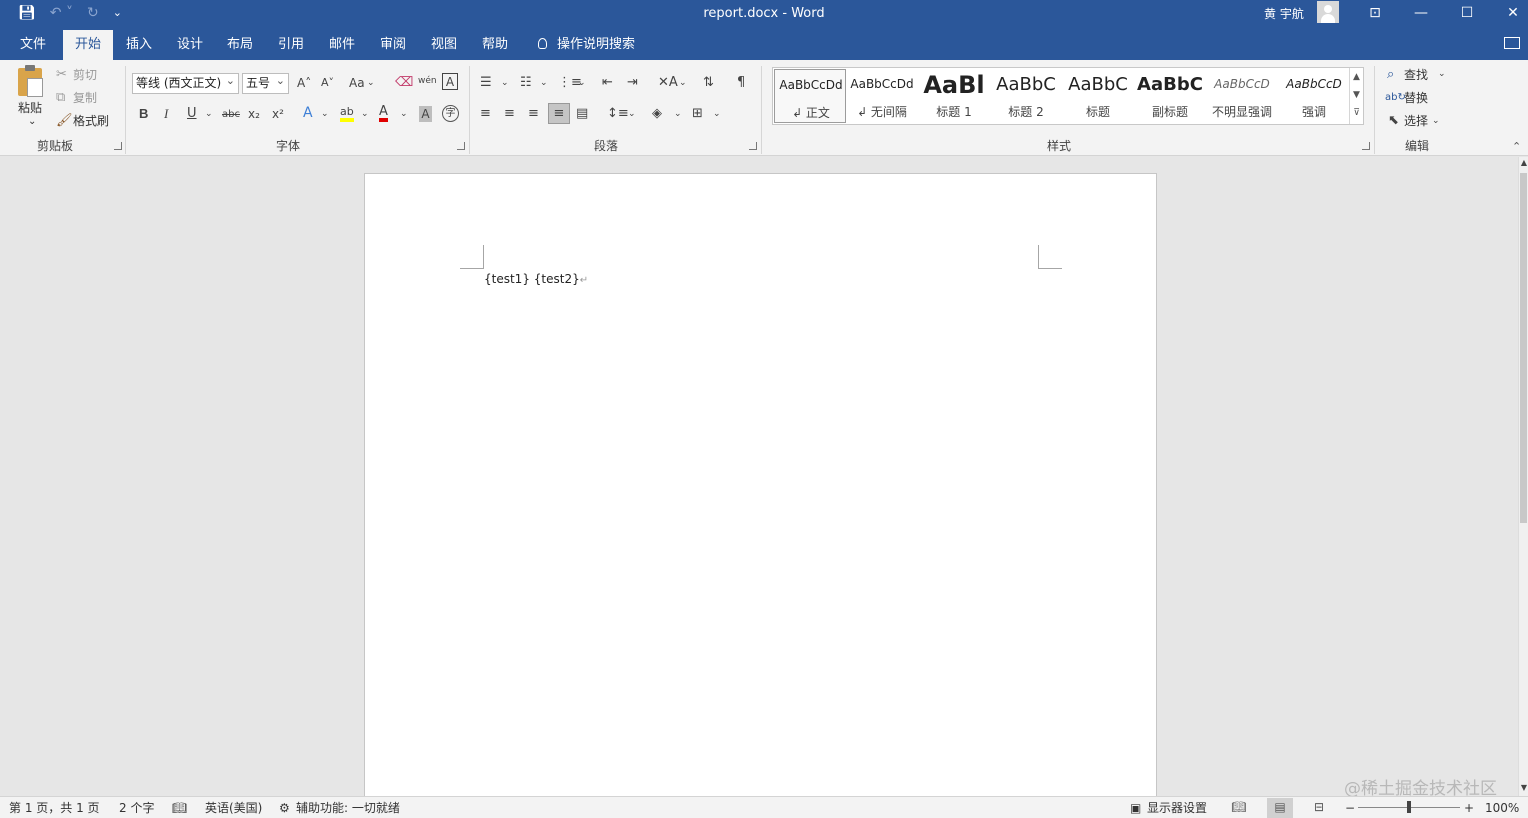 The width and height of the screenshot is (1528, 818). Describe the element at coordinates (1416, 75) in the screenshot. I see `find-button: 查找` at that location.